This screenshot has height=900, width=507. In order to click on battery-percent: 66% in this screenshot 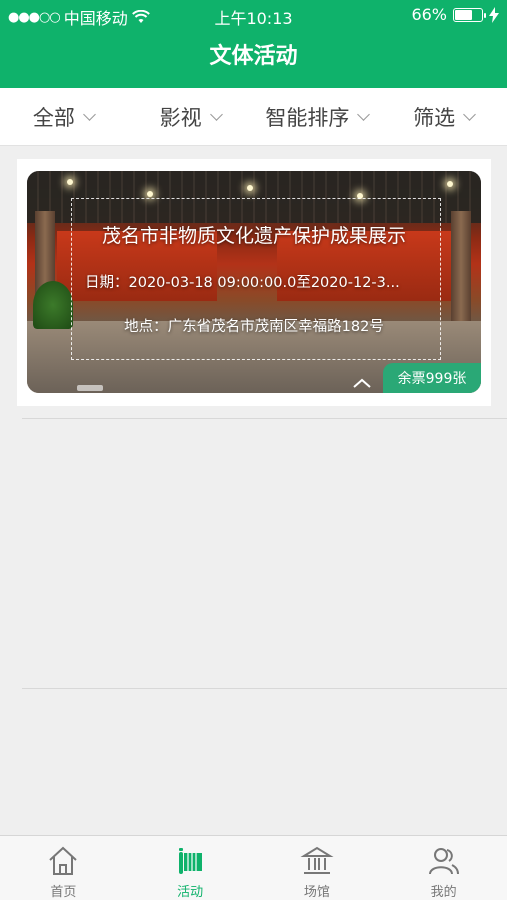, I will do `click(429, 14)`.